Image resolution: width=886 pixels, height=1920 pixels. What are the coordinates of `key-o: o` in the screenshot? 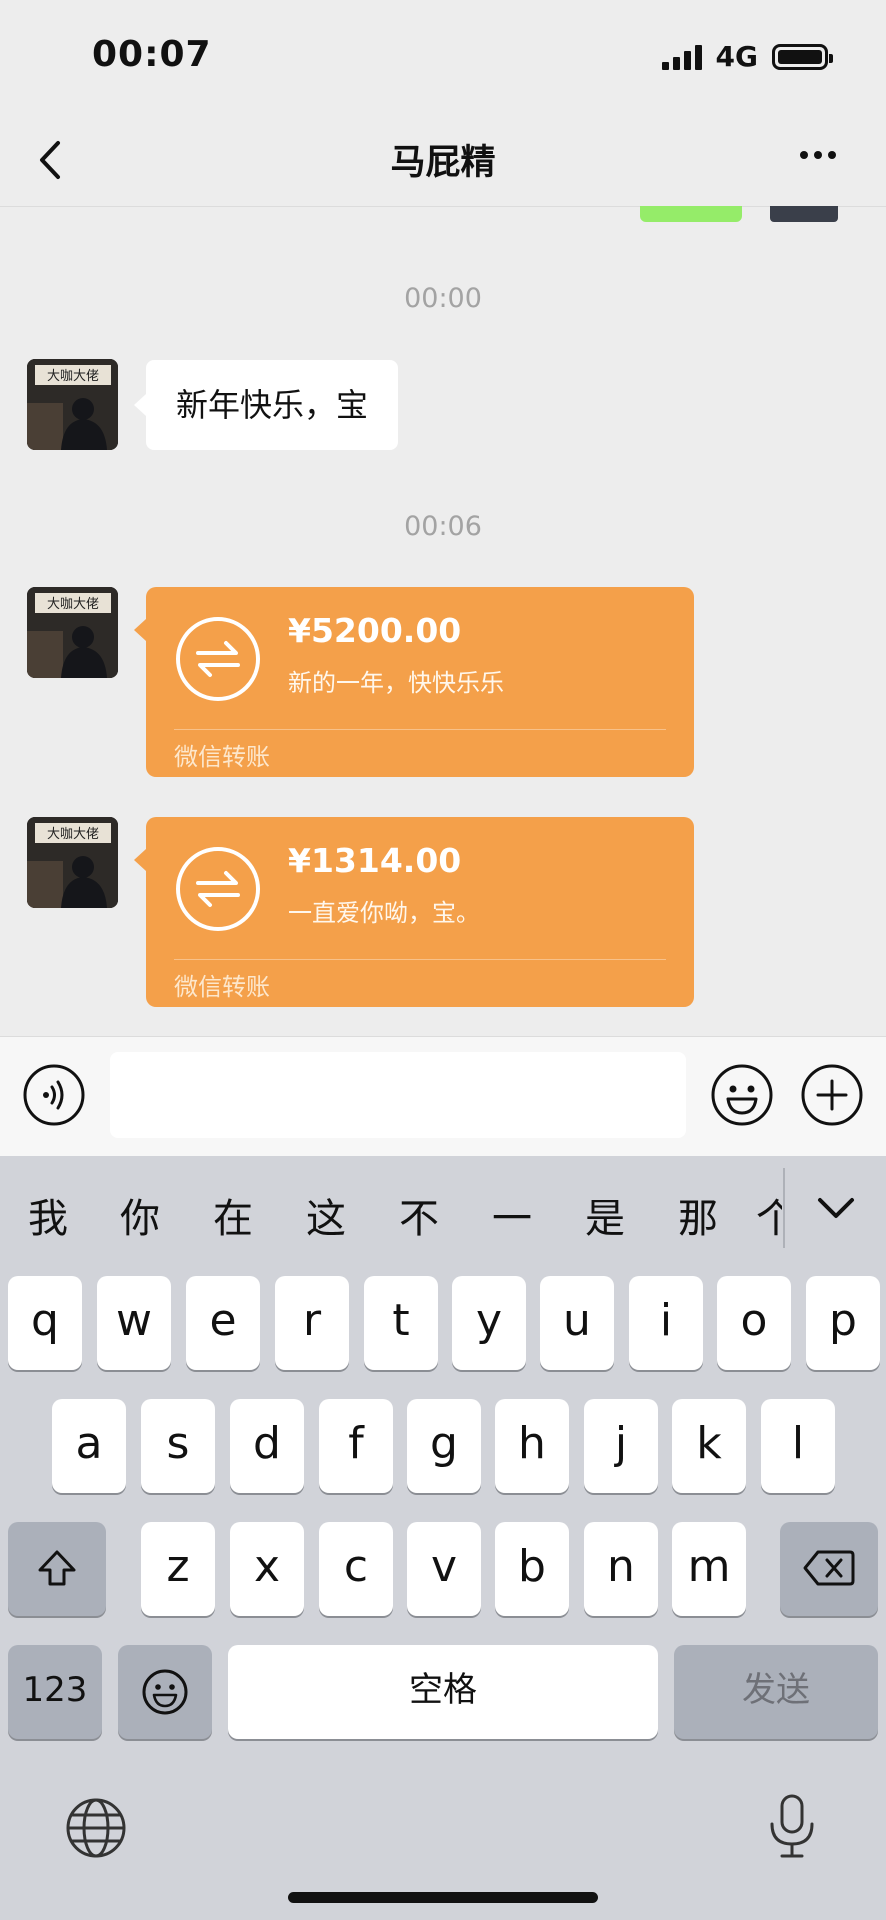 It's located at (754, 1323).